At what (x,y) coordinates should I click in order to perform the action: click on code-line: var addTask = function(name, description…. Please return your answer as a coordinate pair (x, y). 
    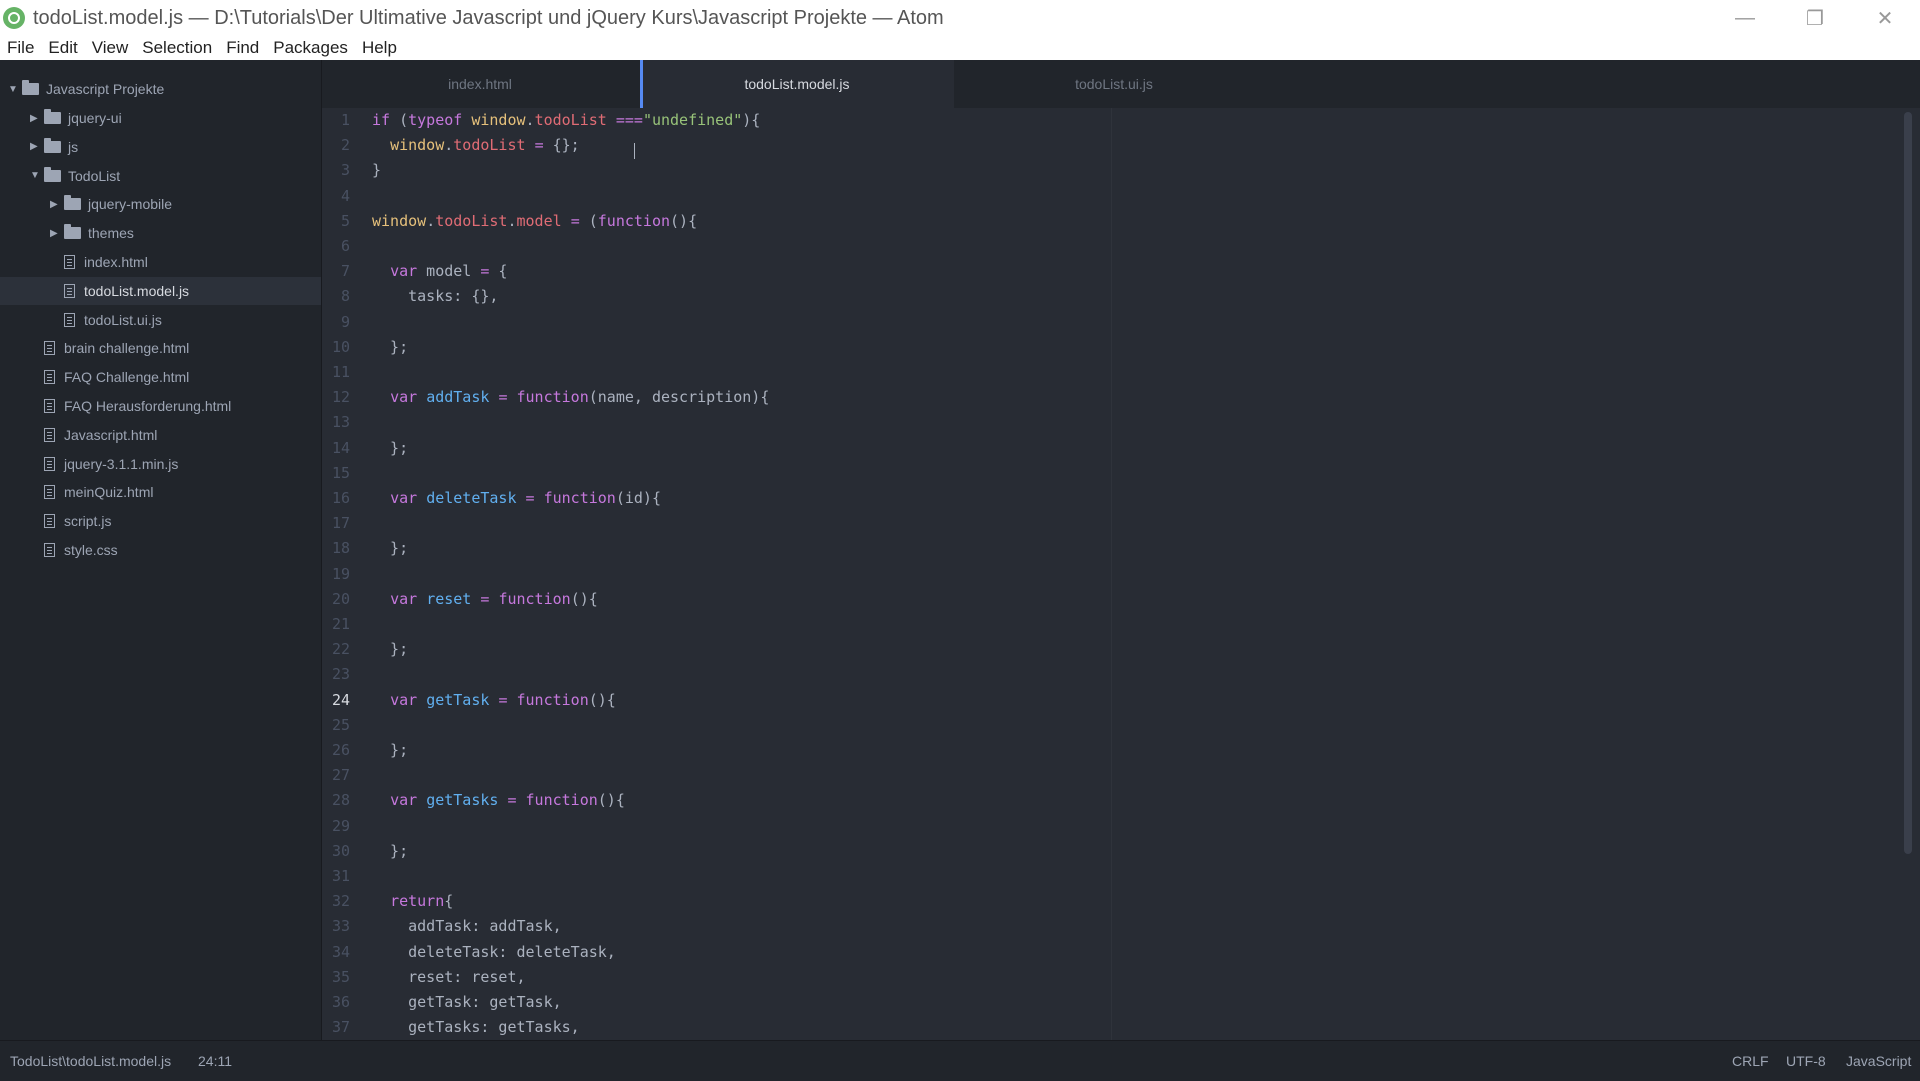
    Looking at the image, I should click on (972, 397).